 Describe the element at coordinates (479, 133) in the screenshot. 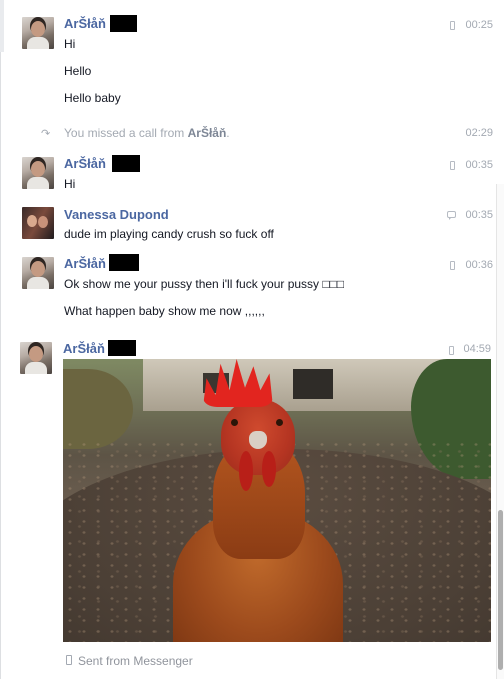

I see `timestamp: 02:29` at that location.